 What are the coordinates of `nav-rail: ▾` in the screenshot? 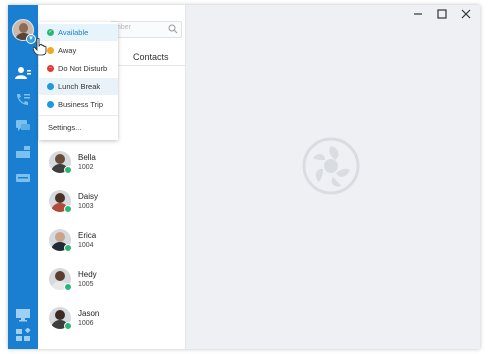 It's located at (23, 177).